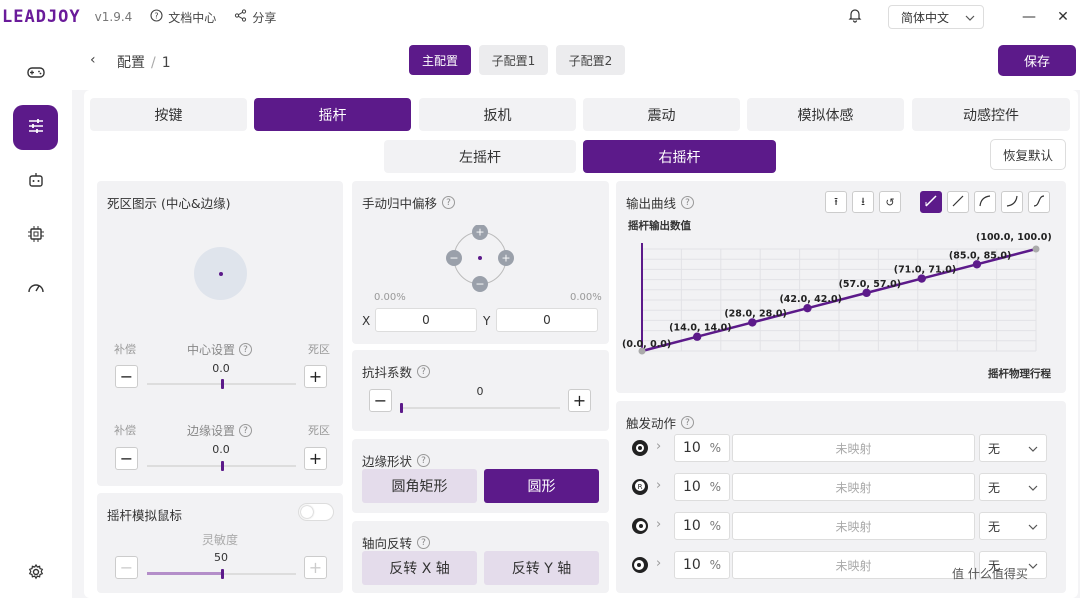 The image size is (1080, 598). I want to click on tab-stick: 摇杆, so click(332, 114).